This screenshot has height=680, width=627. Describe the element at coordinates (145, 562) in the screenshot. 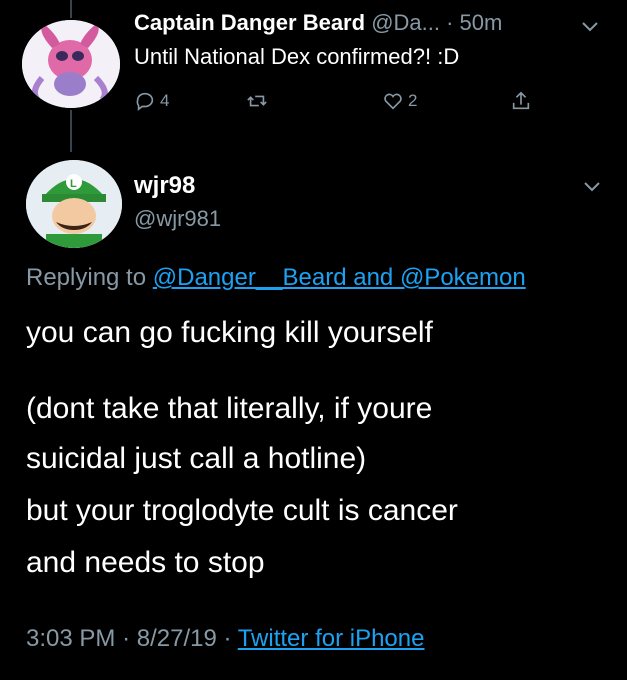

I see `tweet-text-line: and needs to stop` at that location.